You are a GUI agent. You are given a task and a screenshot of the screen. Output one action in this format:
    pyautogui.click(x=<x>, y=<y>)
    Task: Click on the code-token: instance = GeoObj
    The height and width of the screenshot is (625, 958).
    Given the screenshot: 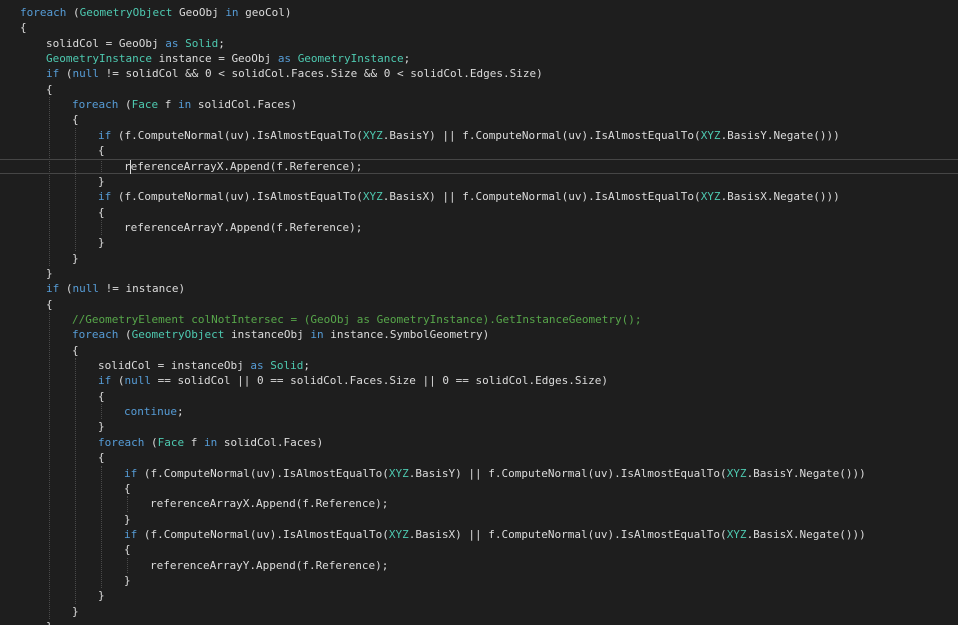 What is the action you would take?
    pyautogui.click(x=214, y=59)
    